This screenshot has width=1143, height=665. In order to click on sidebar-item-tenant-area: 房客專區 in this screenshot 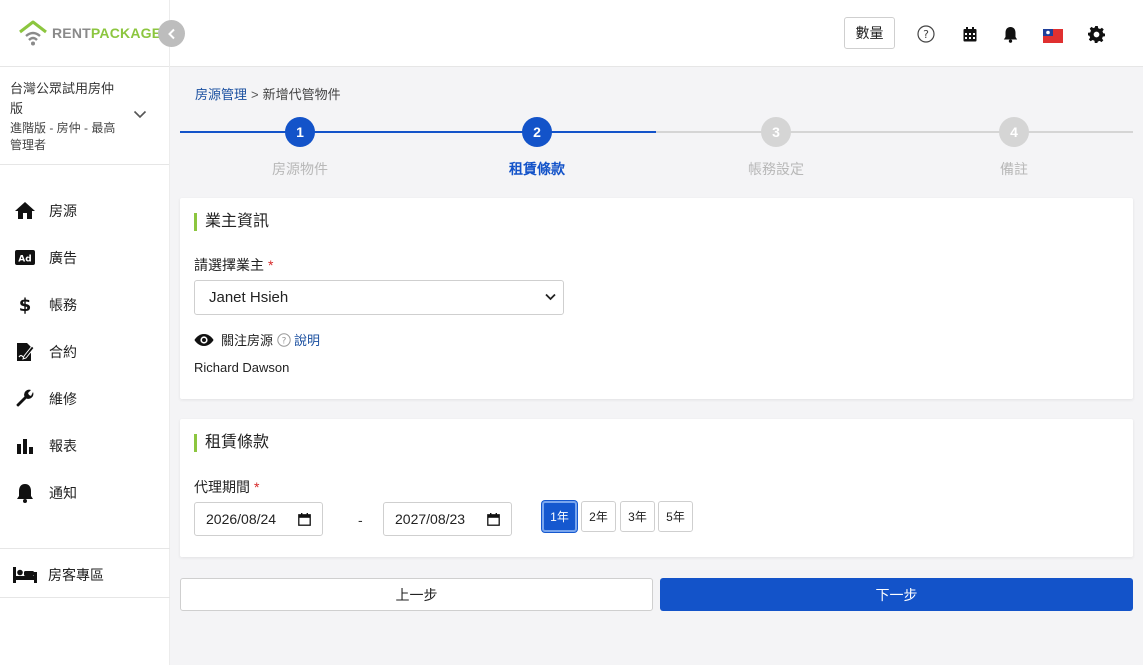, I will do `click(85, 575)`.